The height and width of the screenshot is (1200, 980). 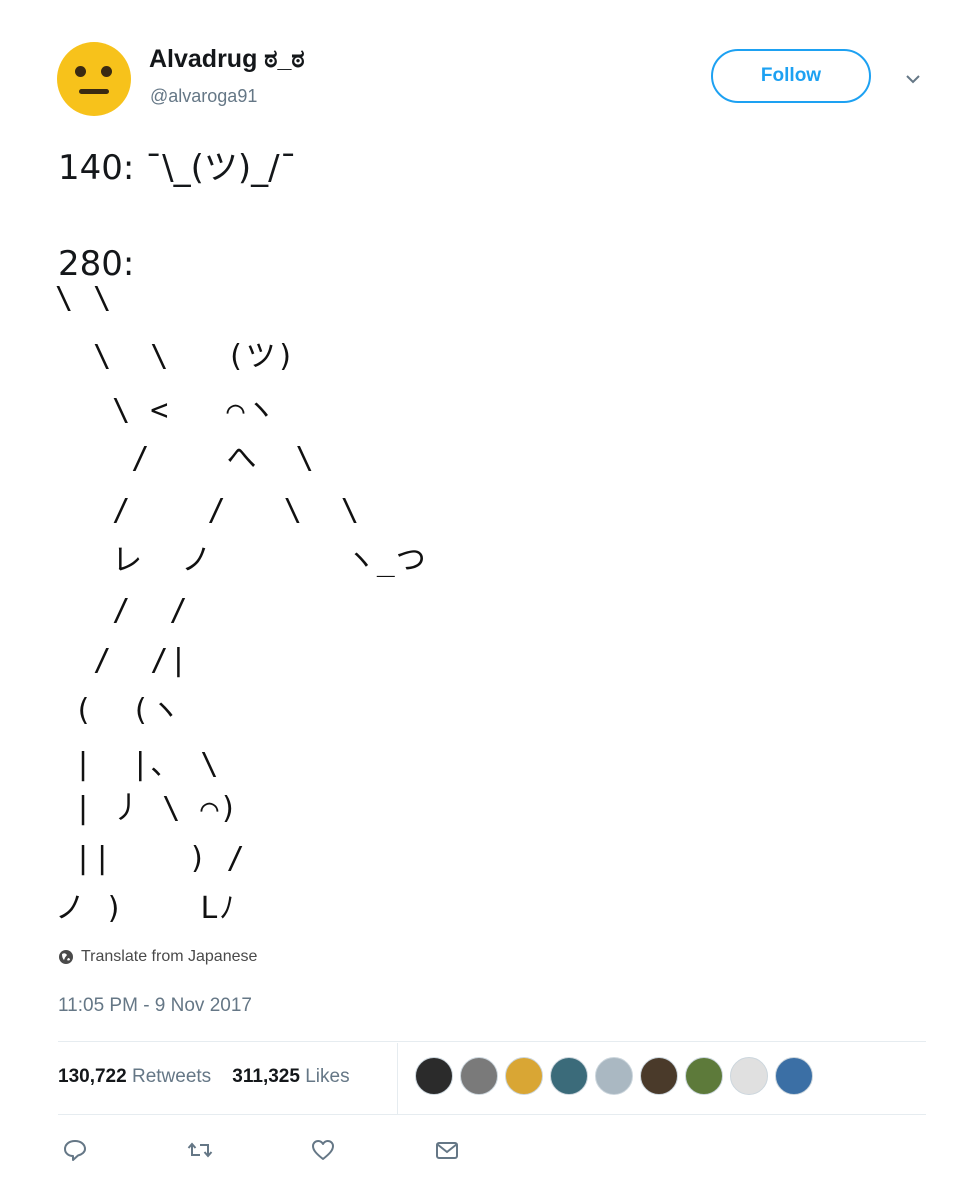 I want to click on user-handle: @alvaroga91, so click(x=203, y=96).